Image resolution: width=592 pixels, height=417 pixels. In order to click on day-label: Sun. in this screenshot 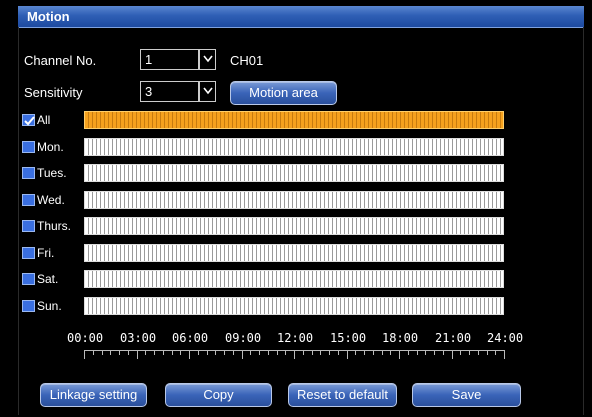, I will do `click(49, 306)`.